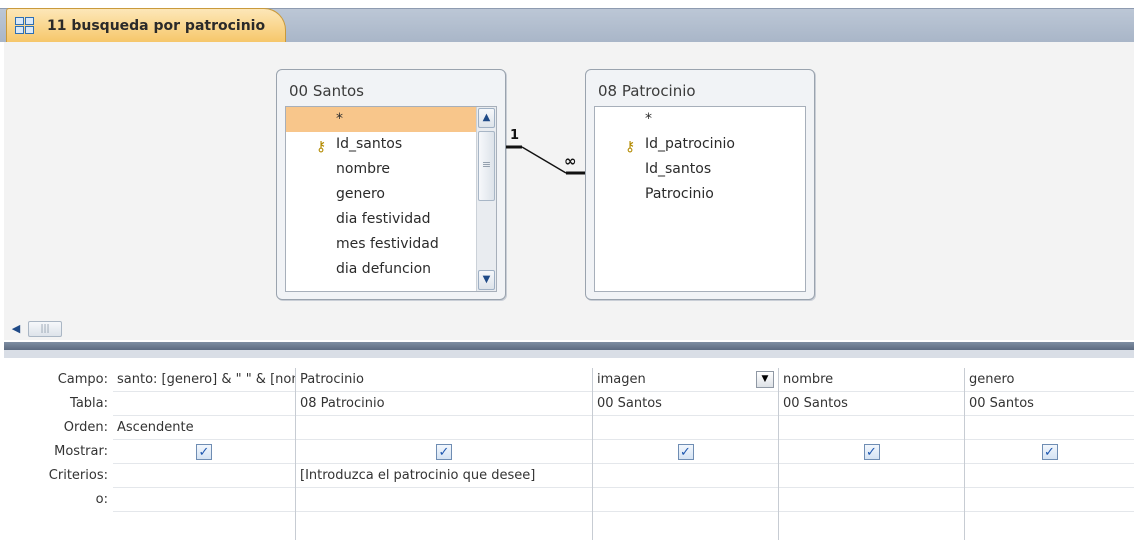 This screenshot has height=540, width=1134. What do you see at coordinates (444, 476) in the screenshot?
I see `grid-cell-criteria: [Introduzca el patrocinio que desee]` at bounding box center [444, 476].